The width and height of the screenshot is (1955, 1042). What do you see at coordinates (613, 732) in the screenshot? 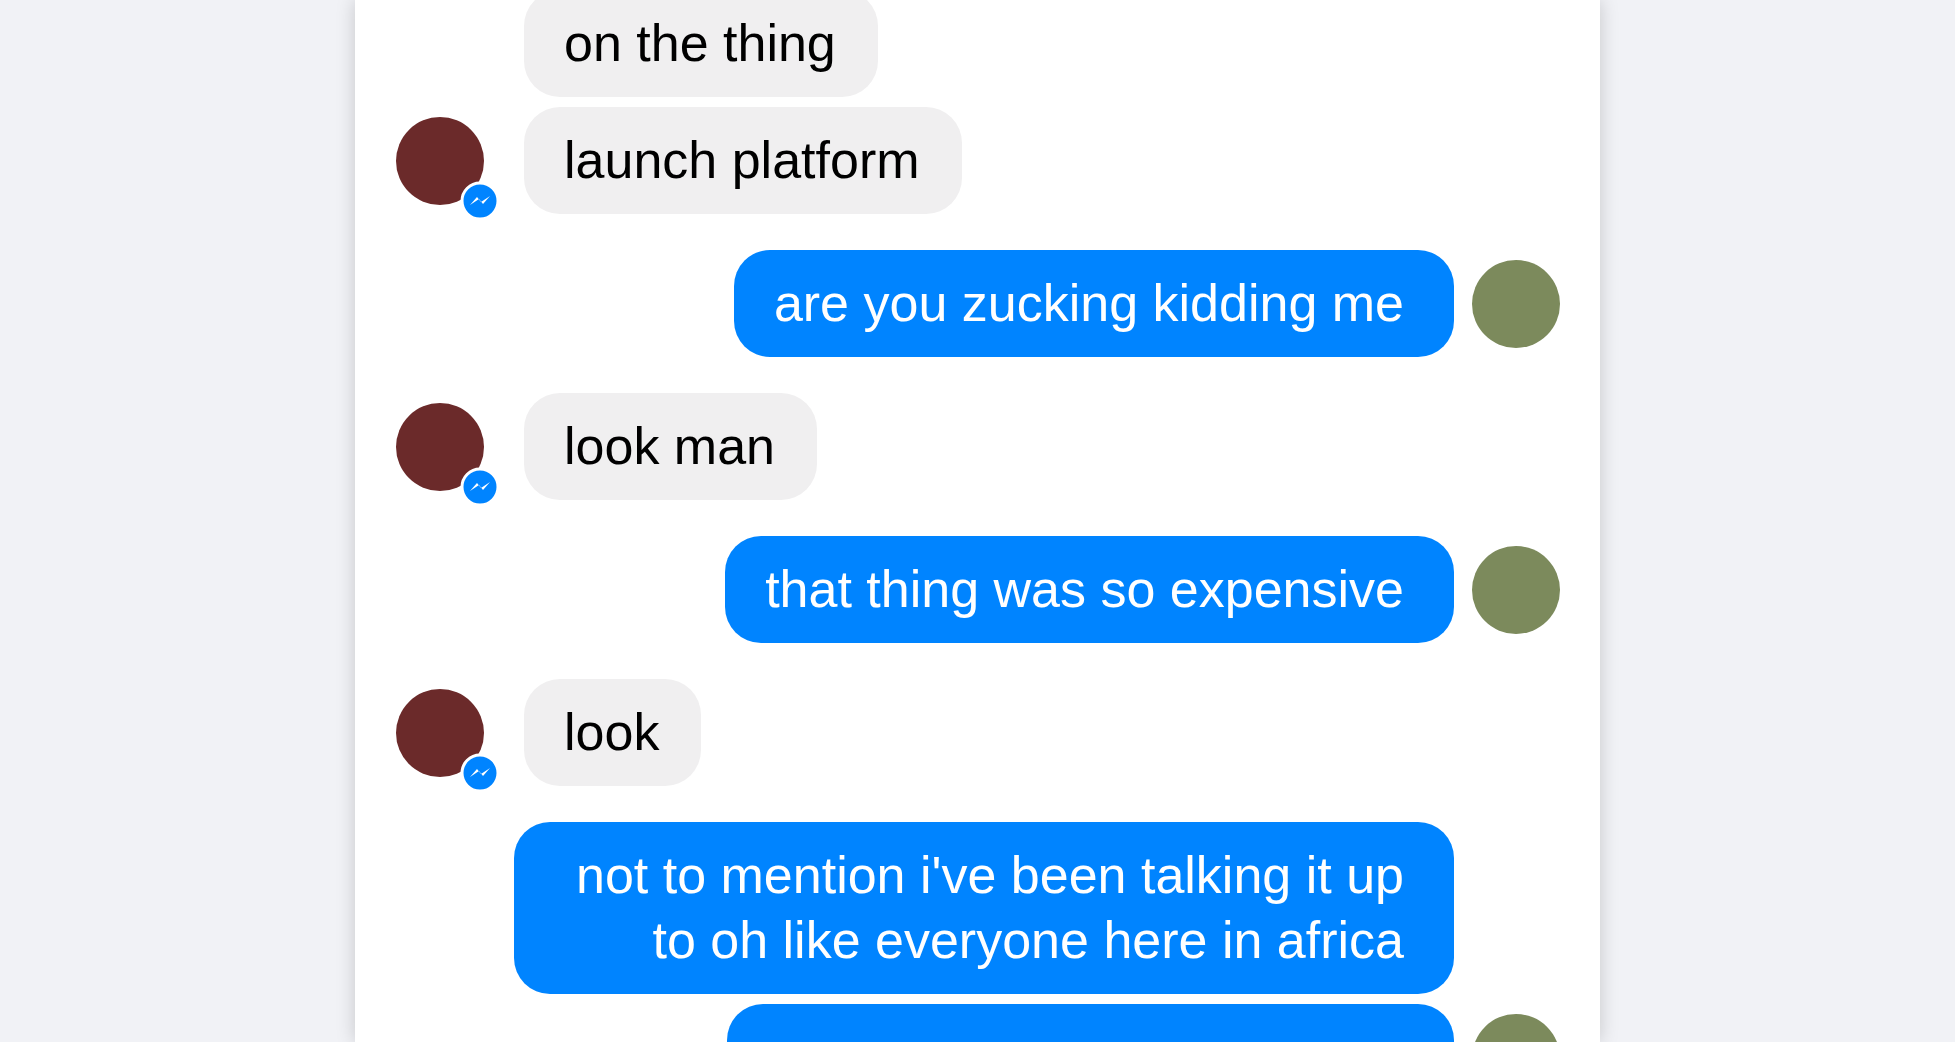
I see `message-bubble: look` at bounding box center [613, 732].